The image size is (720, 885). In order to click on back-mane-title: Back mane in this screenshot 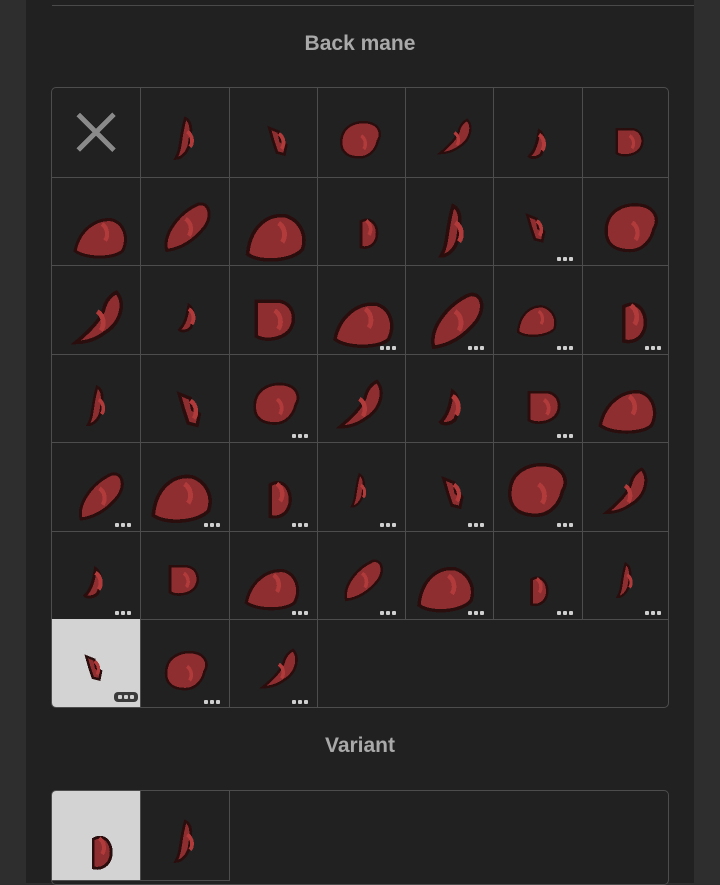, I will do `click(360, 43)`.